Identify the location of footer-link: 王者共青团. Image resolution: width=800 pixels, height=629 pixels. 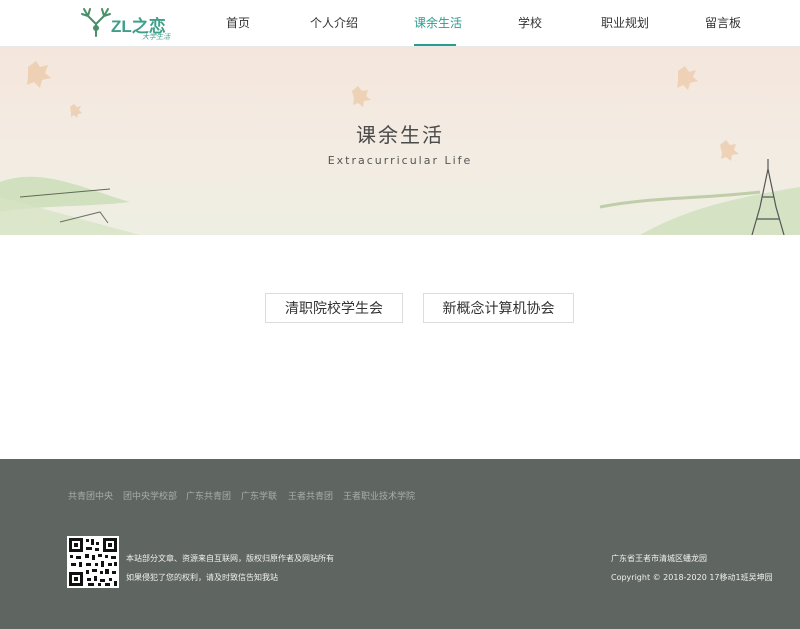
(310, 495).